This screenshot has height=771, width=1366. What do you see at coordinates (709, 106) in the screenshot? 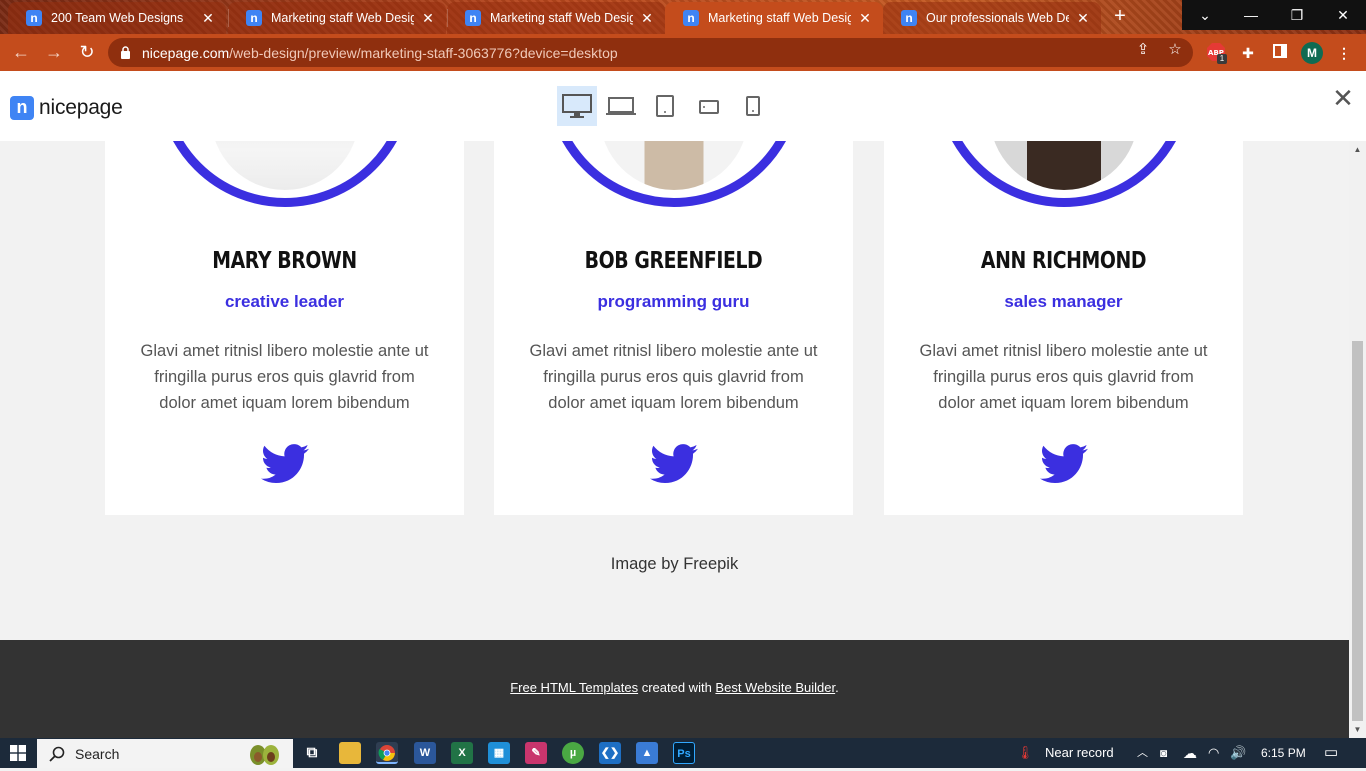
I see `tablet-landscape-device-icon` at bounding box center [709, 106].